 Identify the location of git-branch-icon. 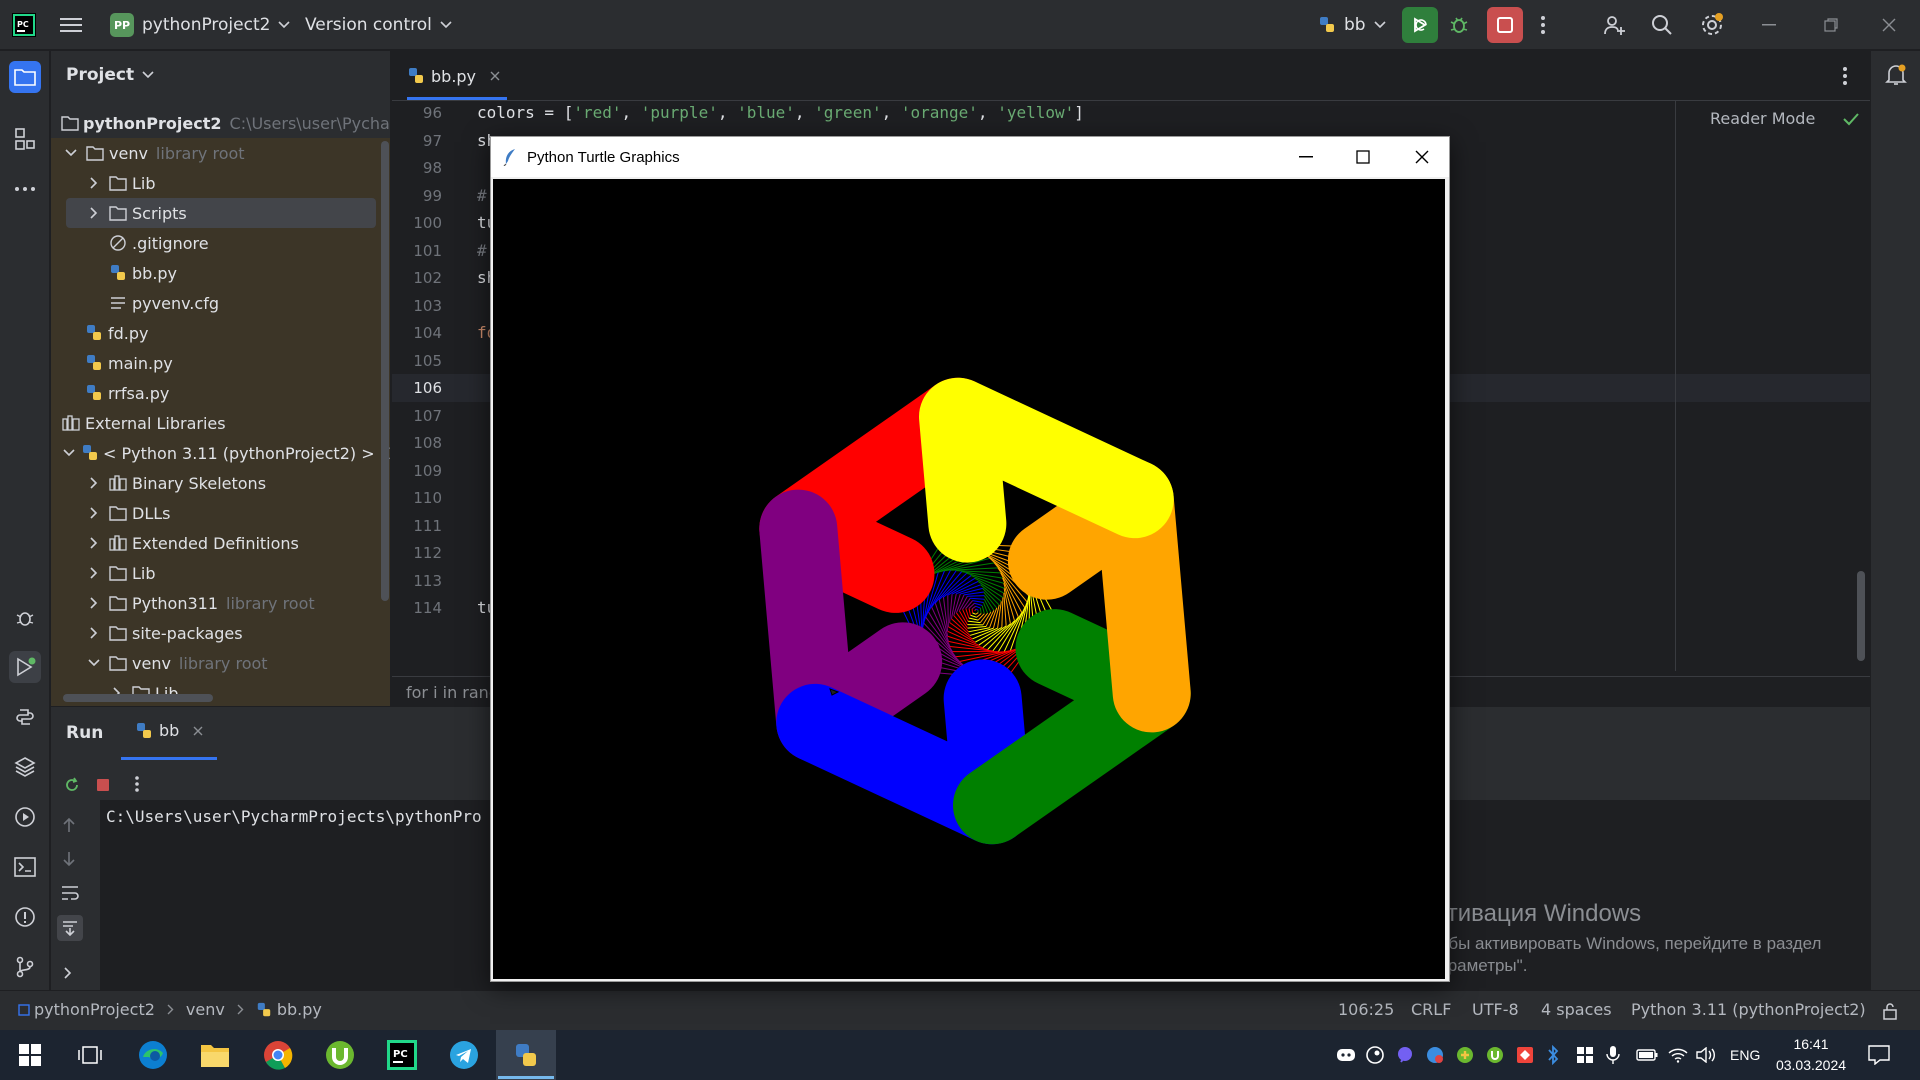
(25, 967).